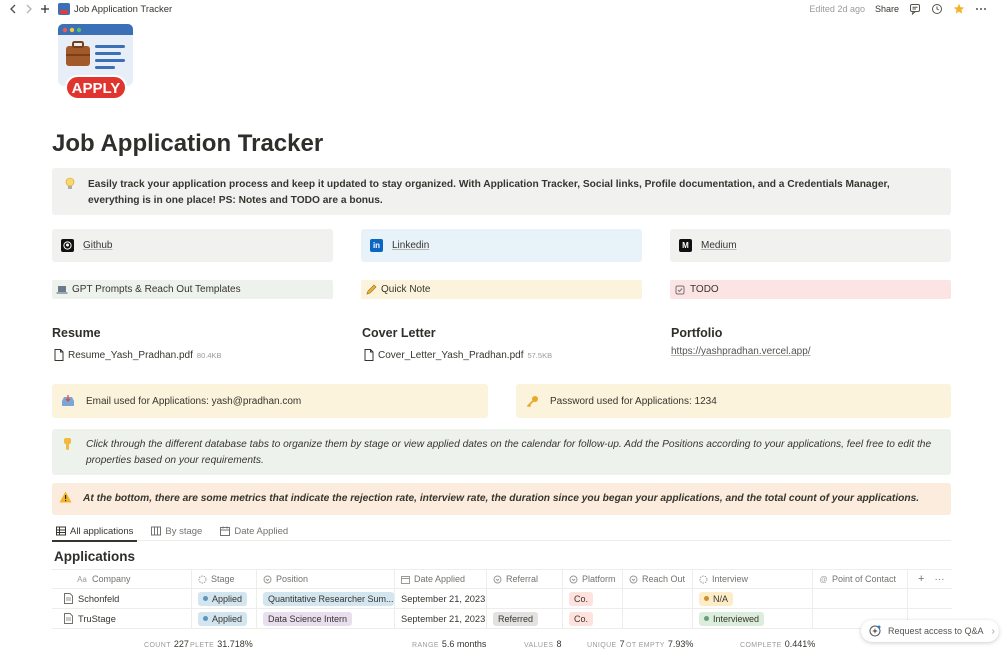  What do you see at coordinates (45, 9) in the screenshot?
I see `new-page-plus-icon` at bounding box center [45, 9].